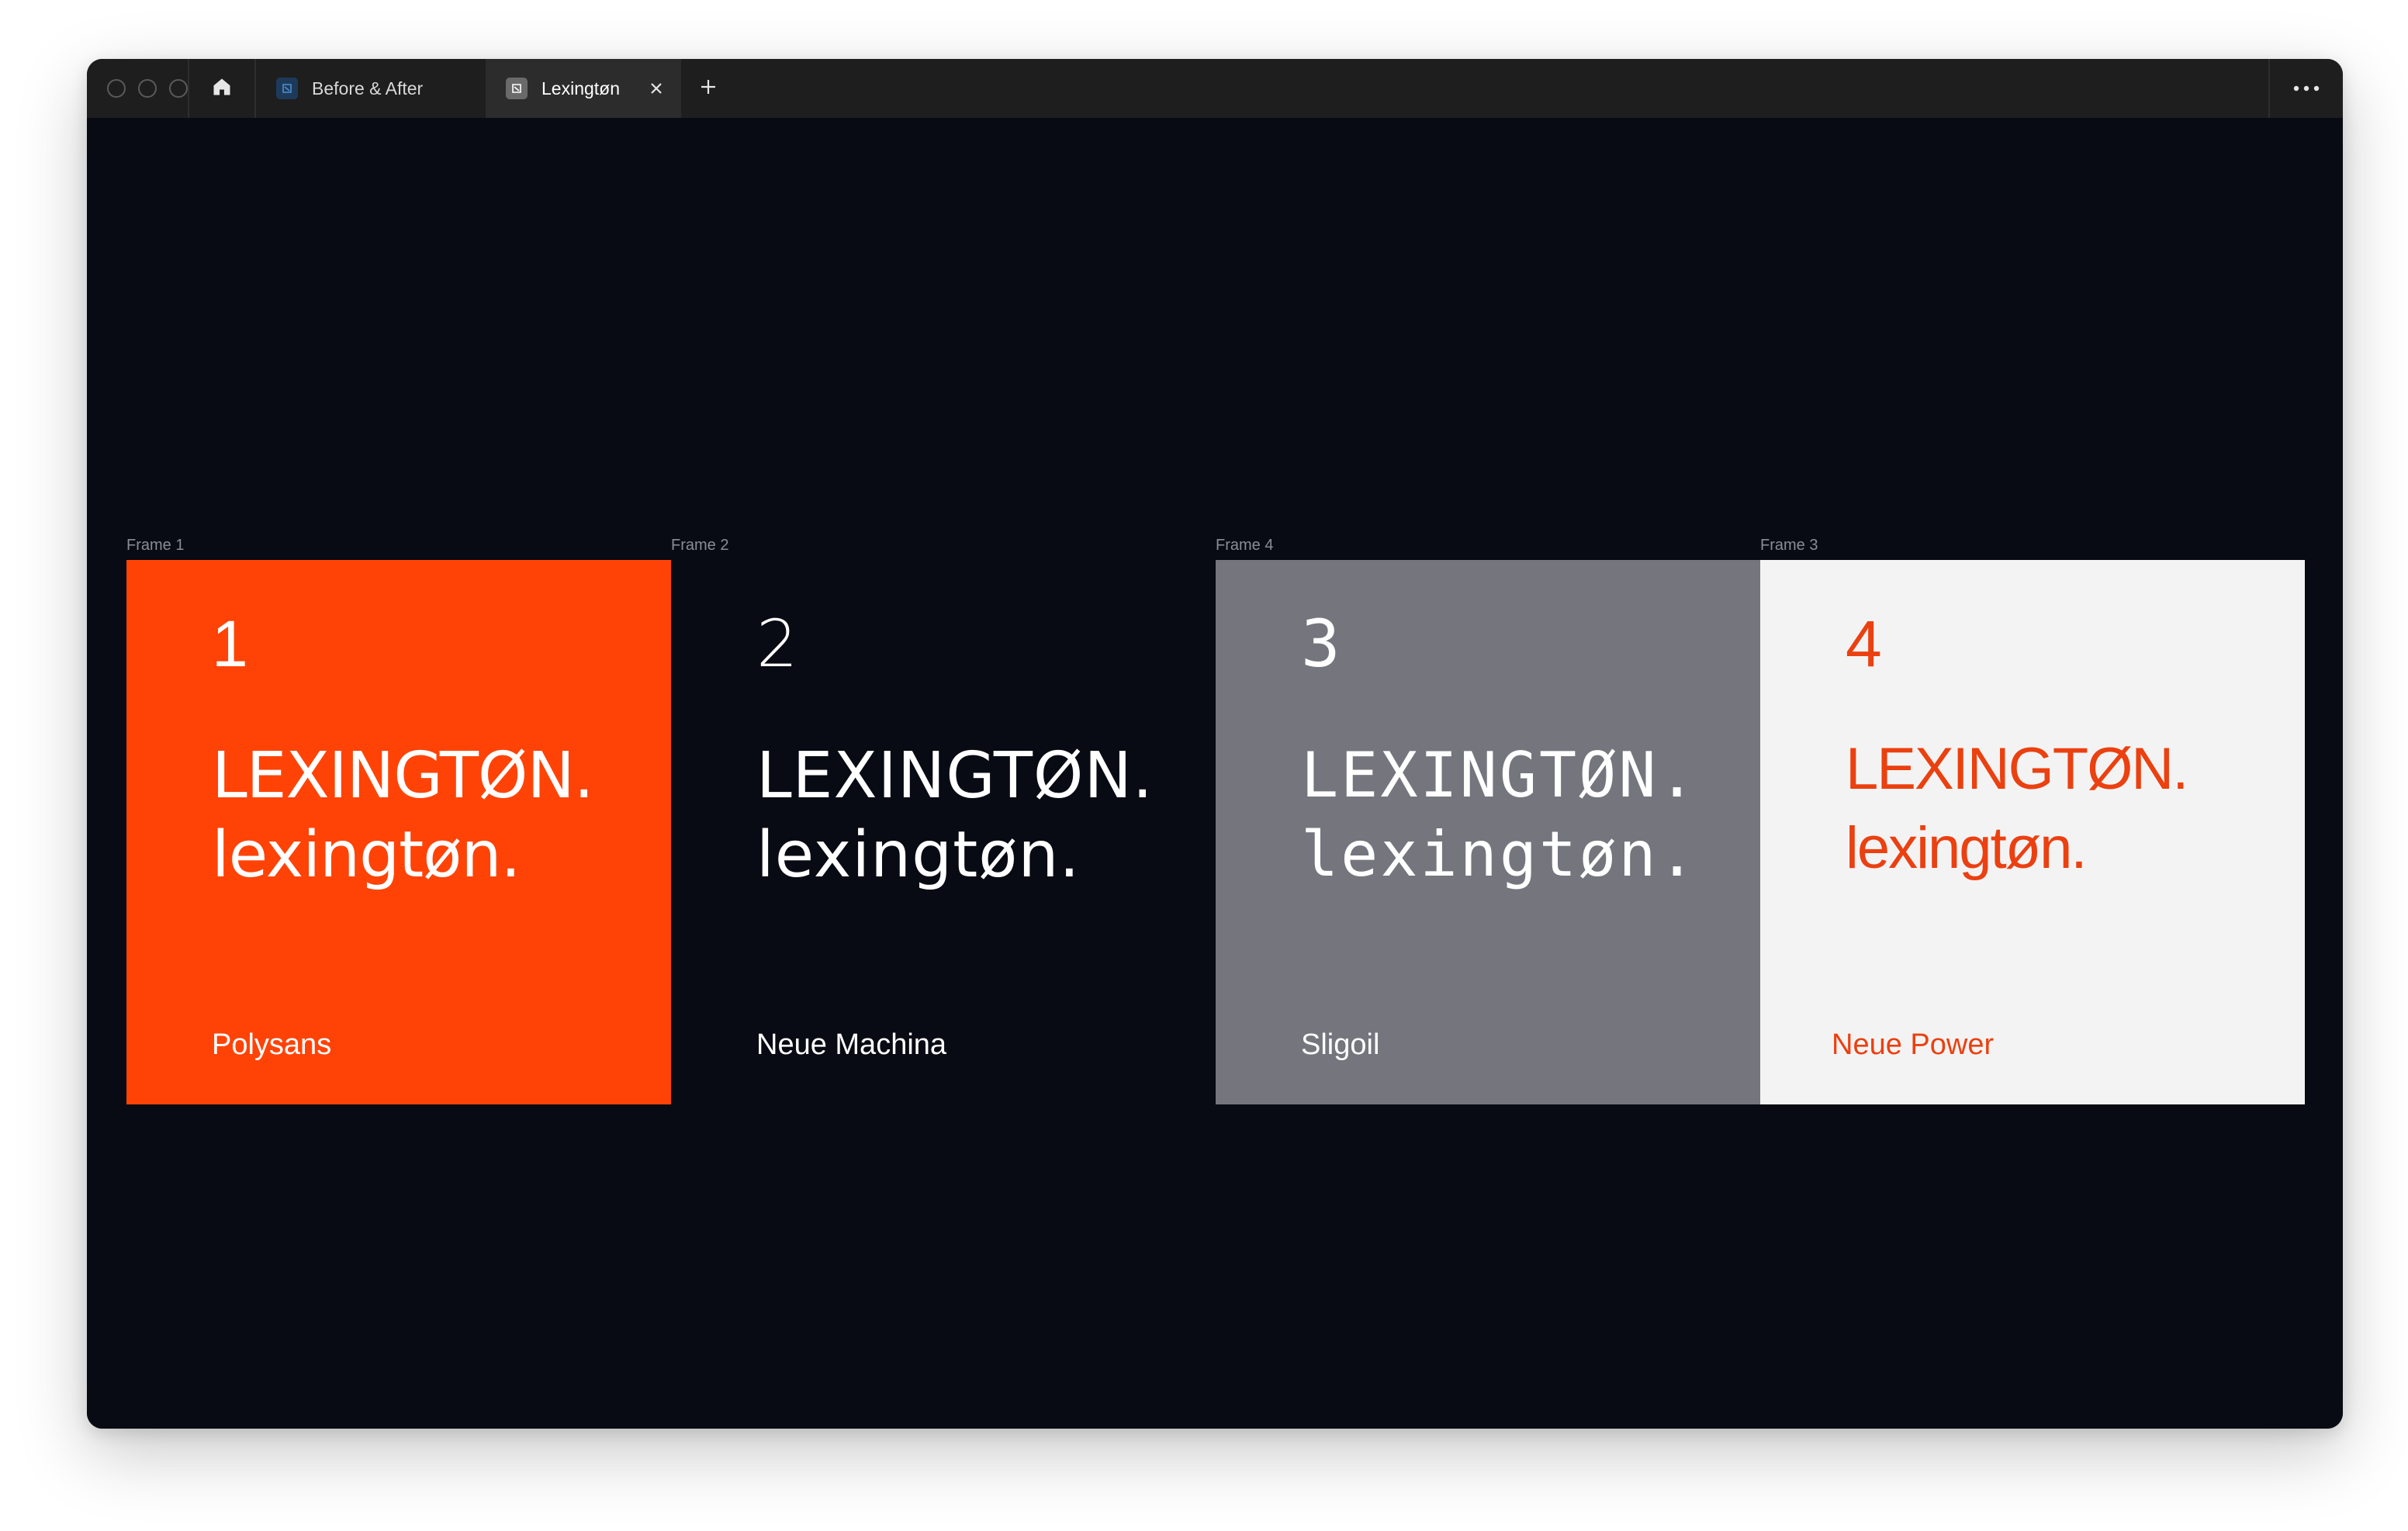 The height and width of the screenshot is (1531, 2408). Describe the element at coordinates (155, 546) in the screenshot. I see `frame-label: Frame 1` at that location.